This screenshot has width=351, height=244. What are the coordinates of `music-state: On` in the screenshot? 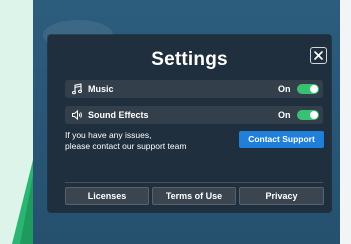 It's located at (284, 89).